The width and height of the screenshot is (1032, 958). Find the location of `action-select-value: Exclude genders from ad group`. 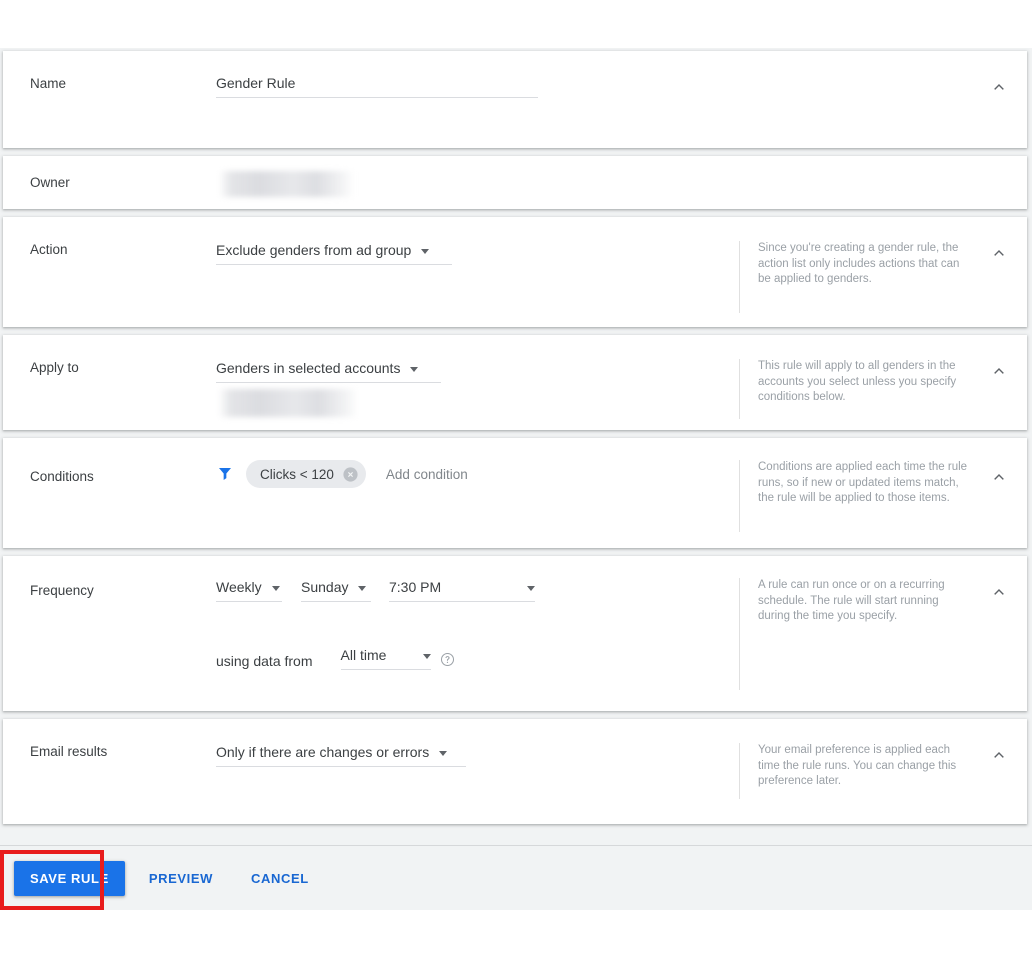

action-select-value: Exclude genders from ad group is located at coordinates (314, 250).